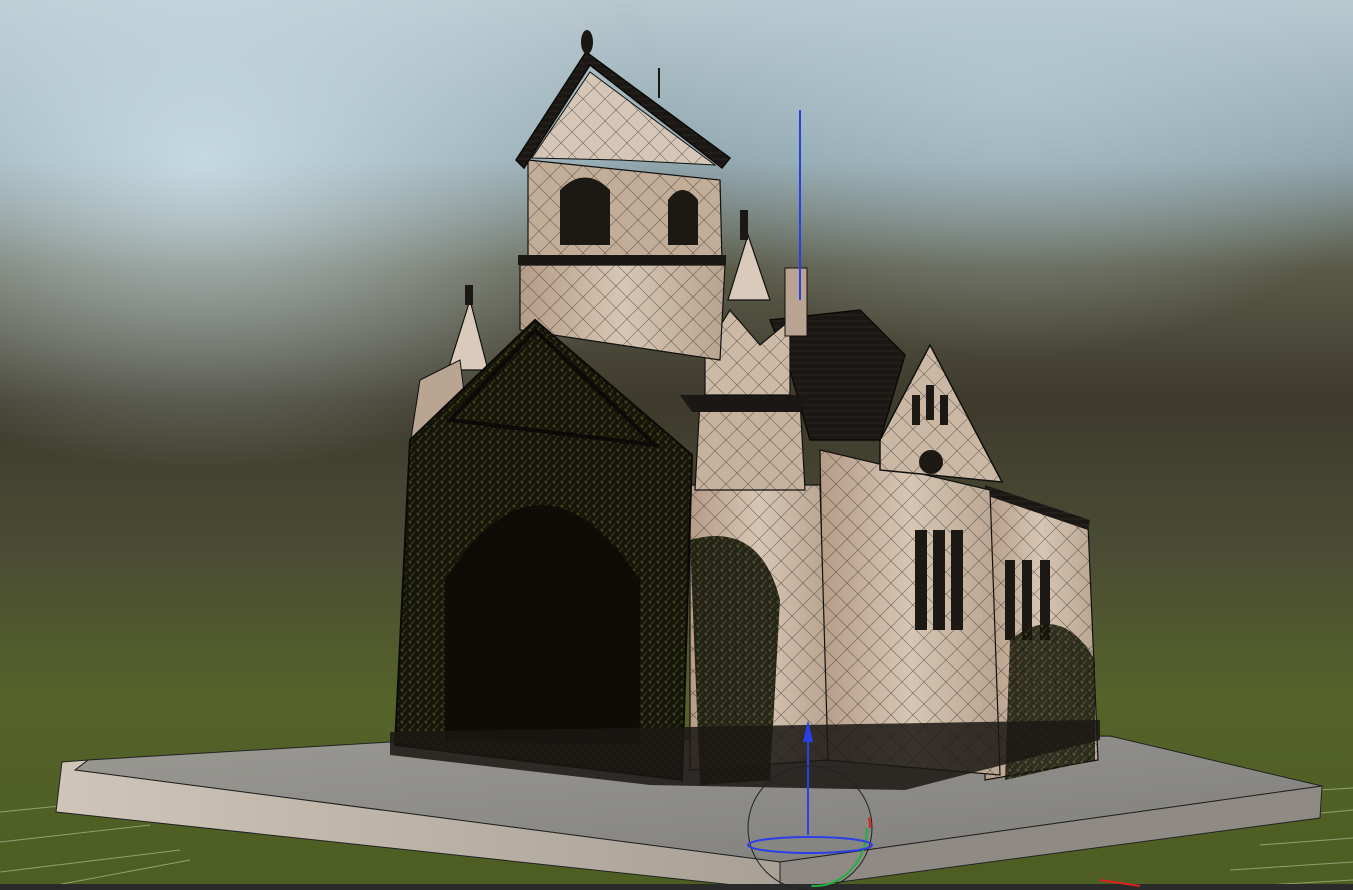 This screenshot has height=890, width=1353. What do you see at coordinates (796, 302) in the screenshot?
I see `chimney` at bounding box center [796, 302].